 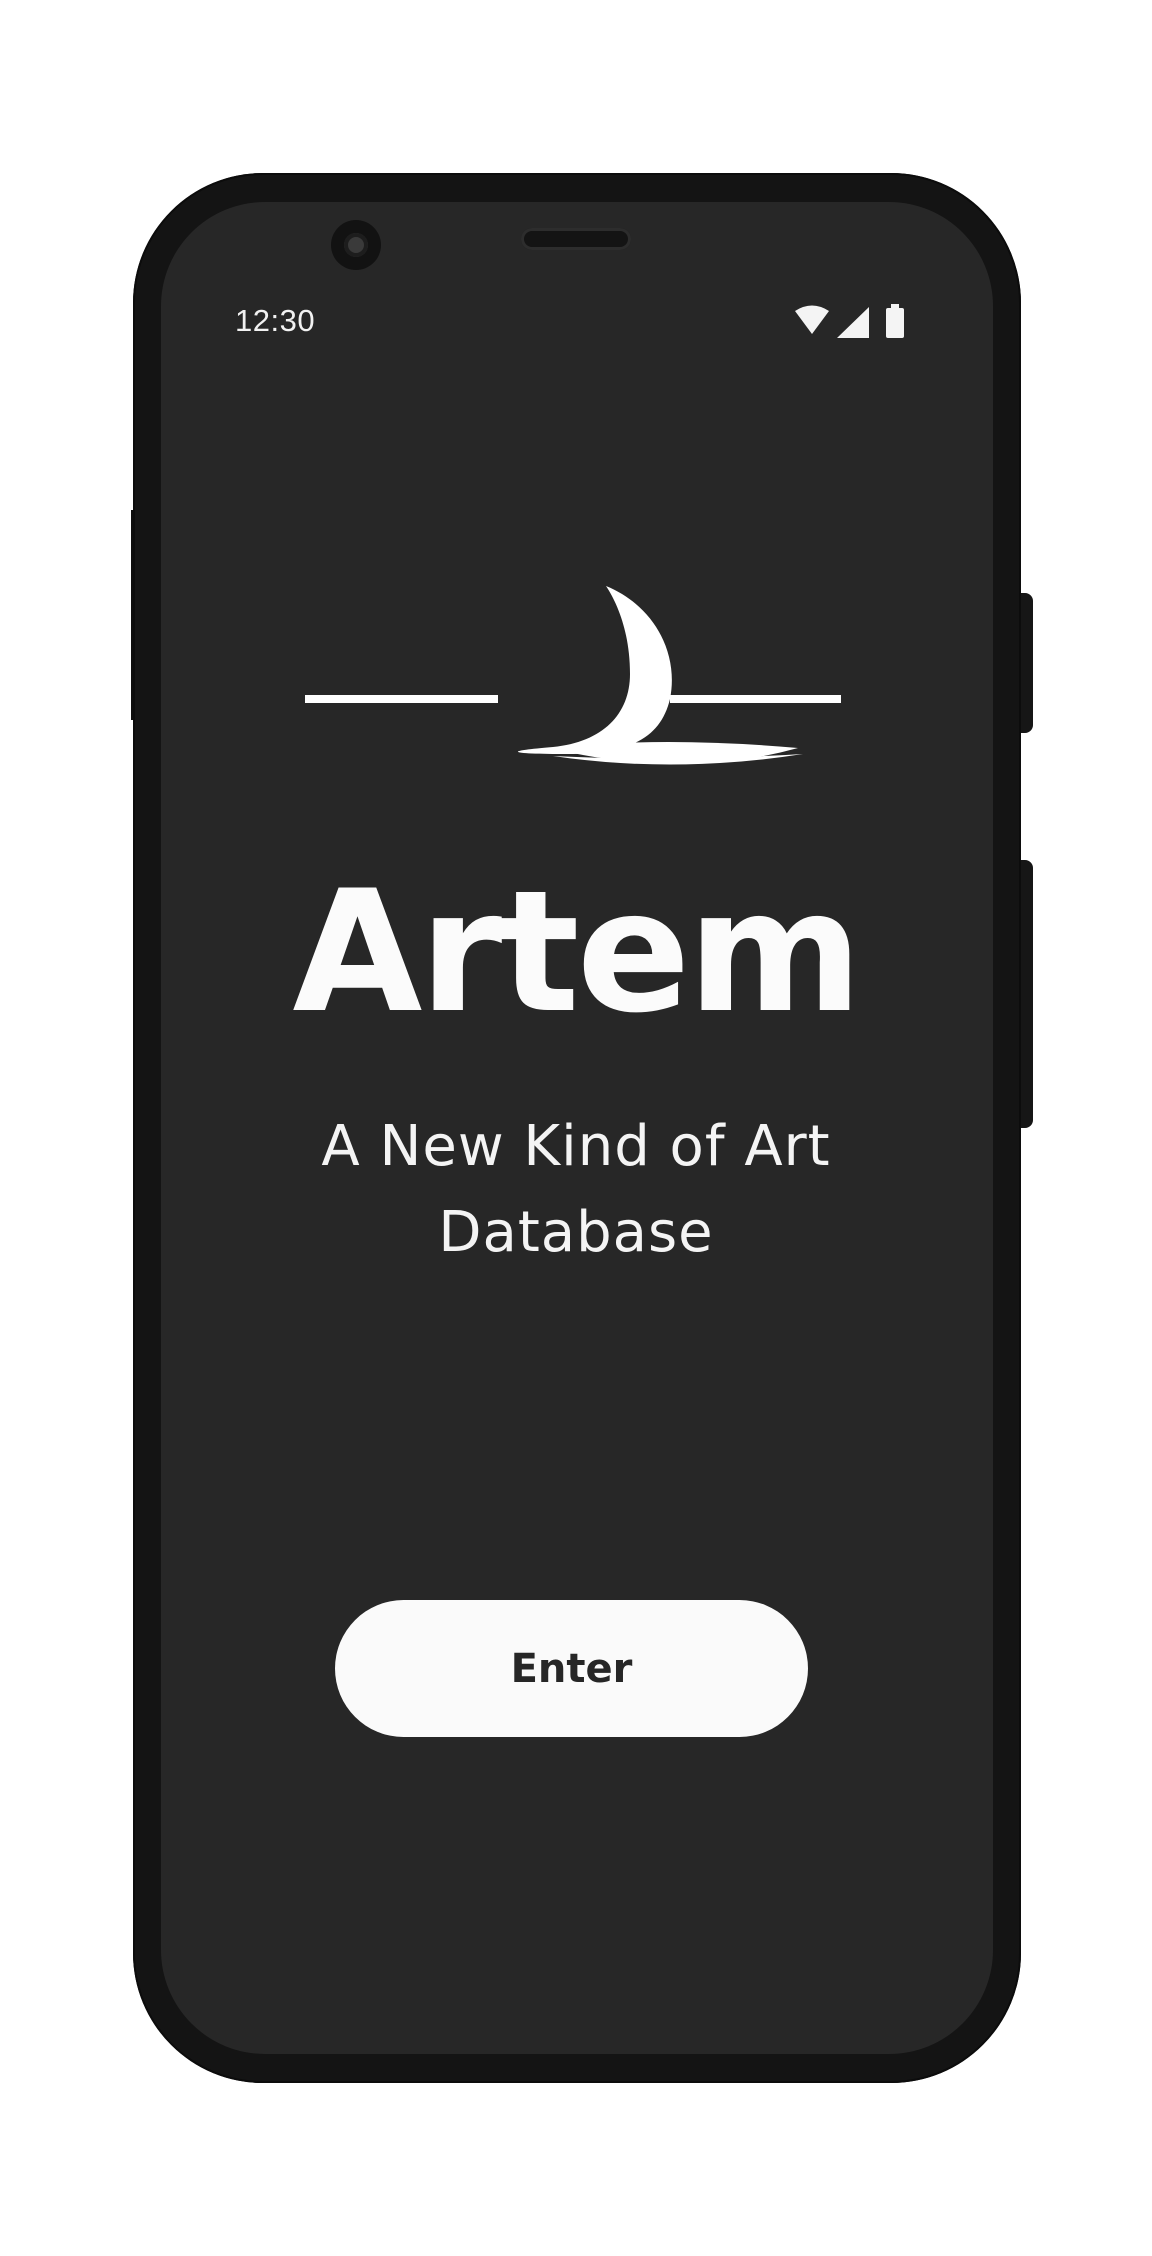 What do you see at coordinates (1026, 663) in the screenshot?
I see `power-button` at bounding box center [1026, 663].